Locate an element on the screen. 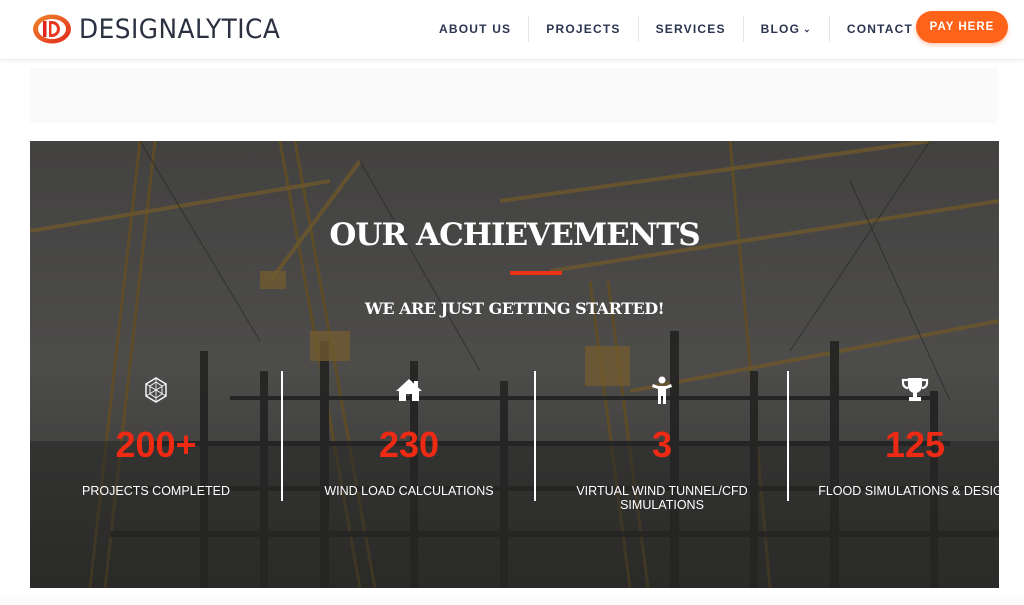 This screenshot has height=605, width=1024. logo-mark-icon is located at coordinates (52, 29).